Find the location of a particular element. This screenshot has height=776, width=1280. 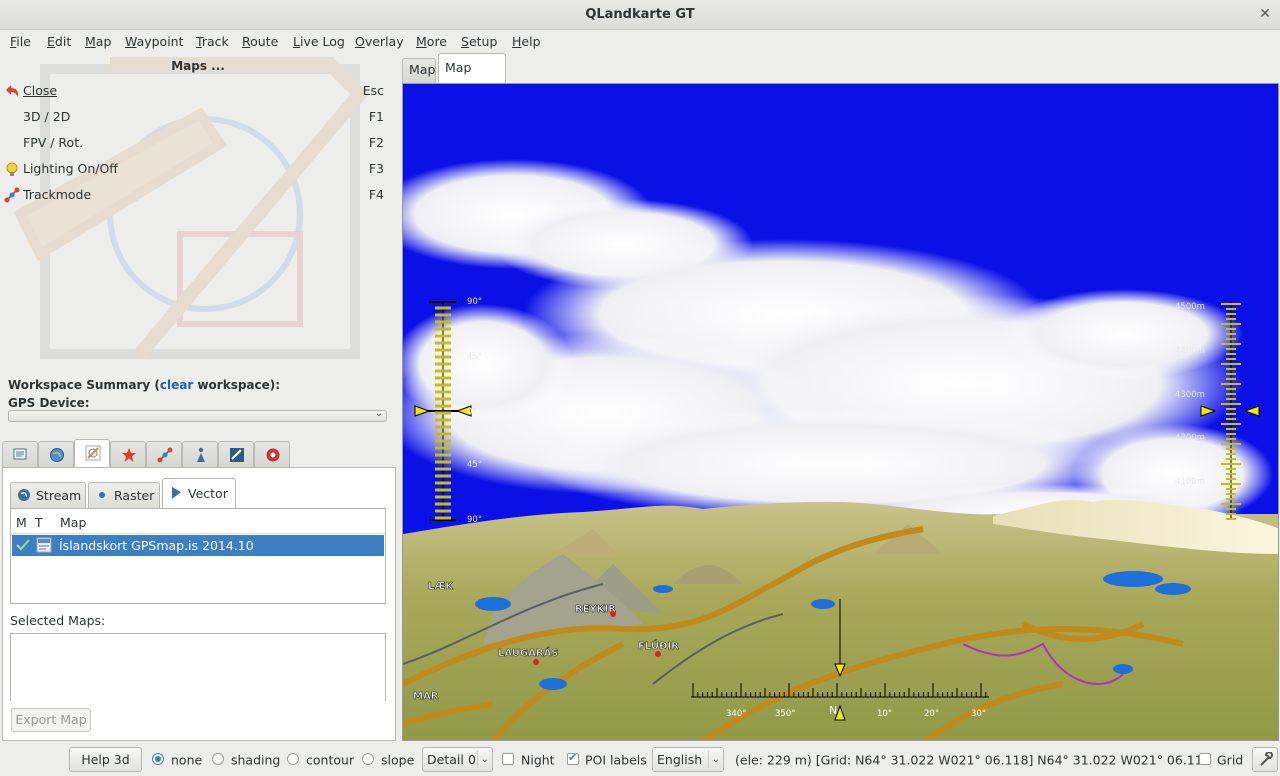

menu-map: Map is located at coordinates (98, 41).